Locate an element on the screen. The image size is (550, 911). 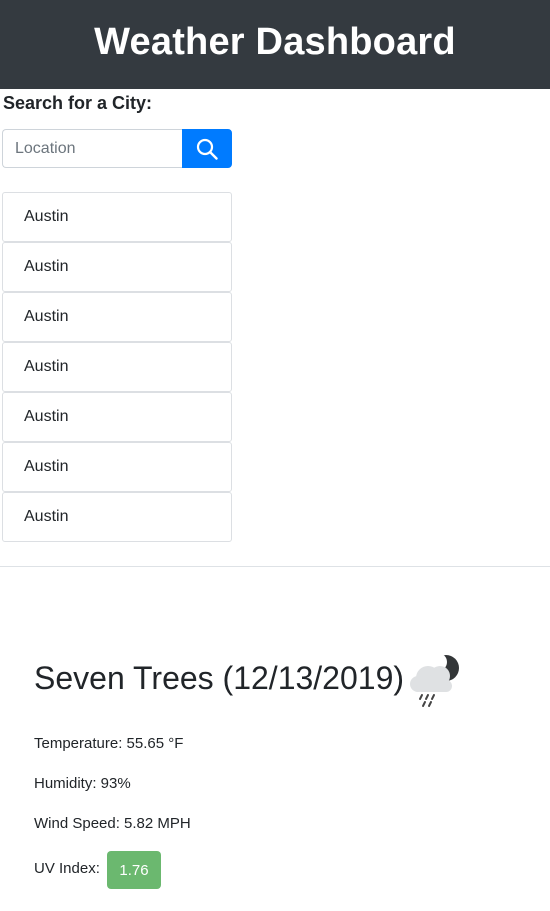
search-label: Search for a City: is located at coordinates (78, 103).